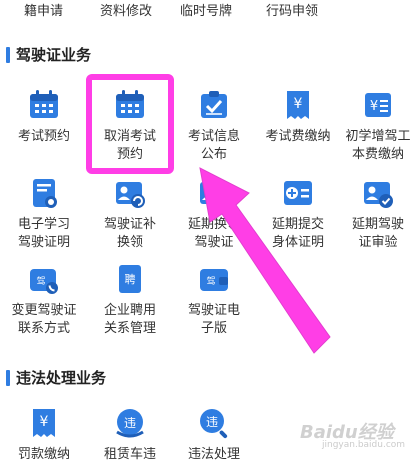  I want to click on pointer-arrow, so click(265, 260).